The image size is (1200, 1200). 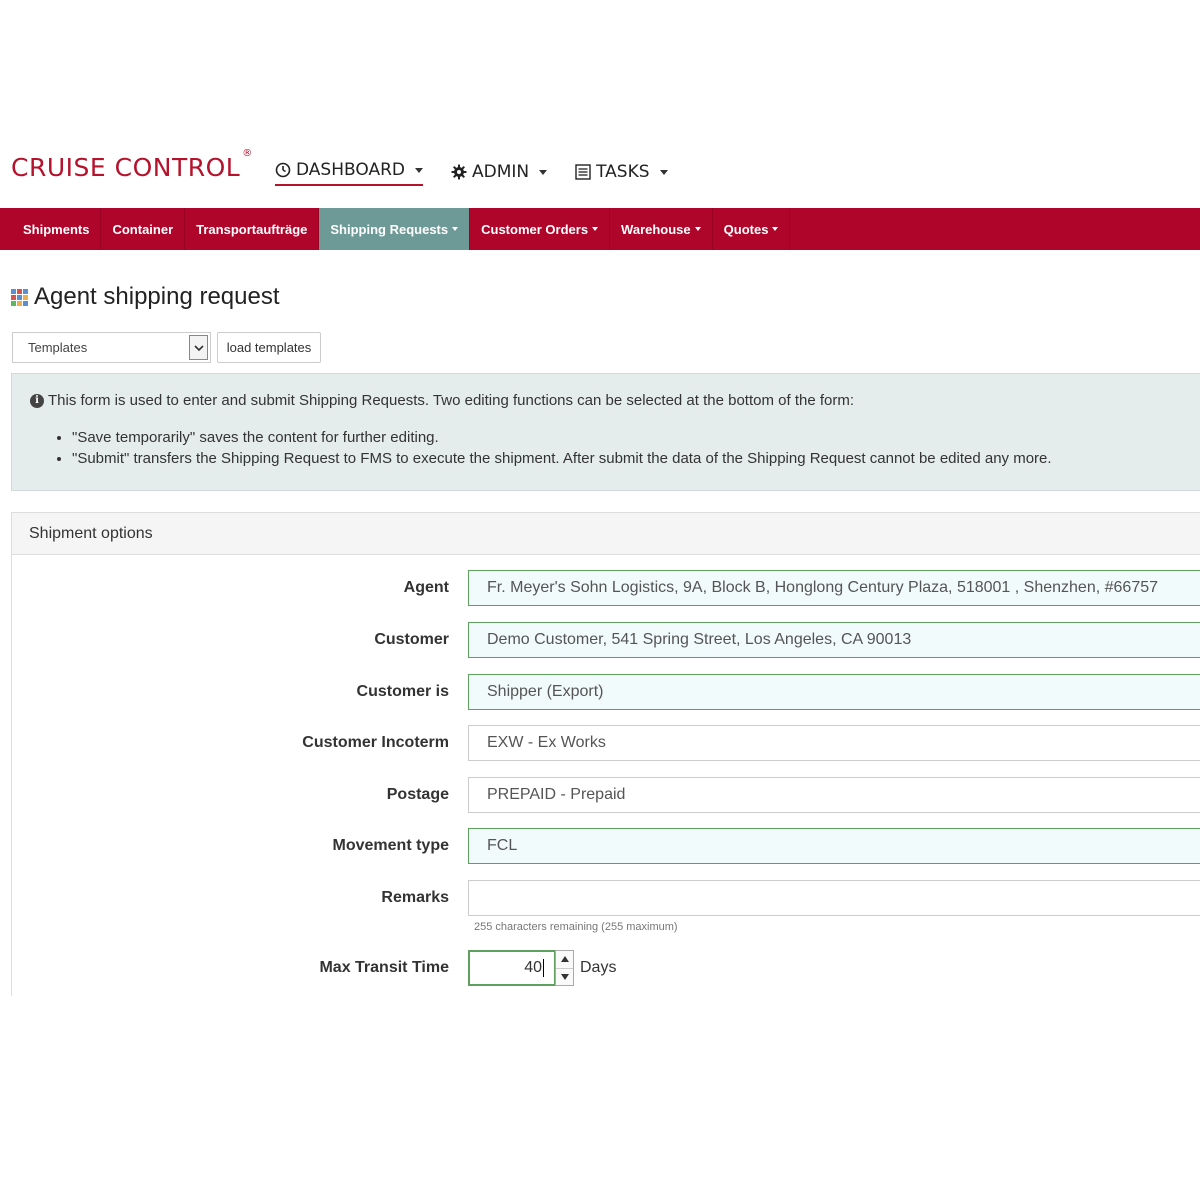 I want to click on incoterm-label: Customer Incoterm, so click(x=375, y=742).